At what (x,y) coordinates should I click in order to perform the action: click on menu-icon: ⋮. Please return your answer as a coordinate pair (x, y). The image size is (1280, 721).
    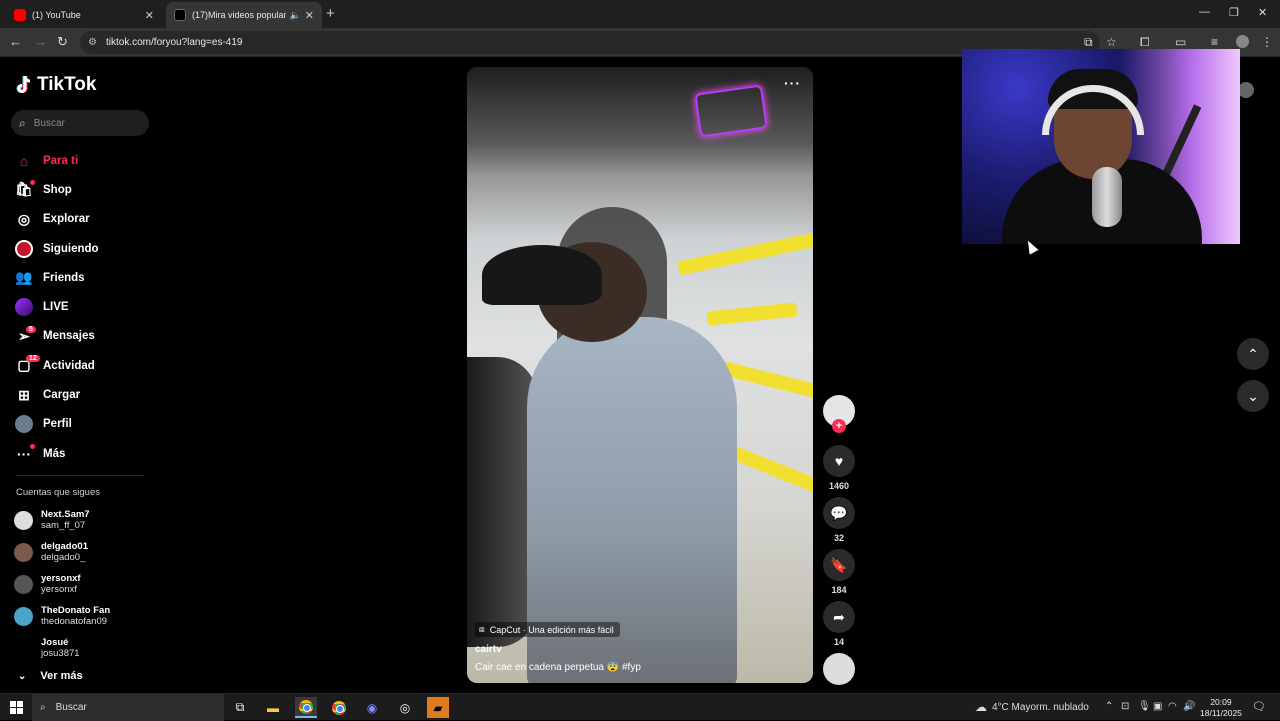
    Looking at the image, I should click on (1267, 42).